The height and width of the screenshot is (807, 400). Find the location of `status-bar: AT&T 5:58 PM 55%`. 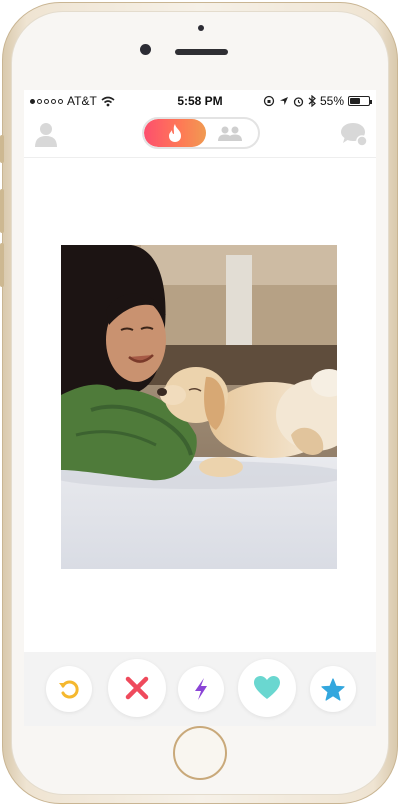

status-bar: AT&T 5:58 PM 55% is located at coordinates (200, 101).